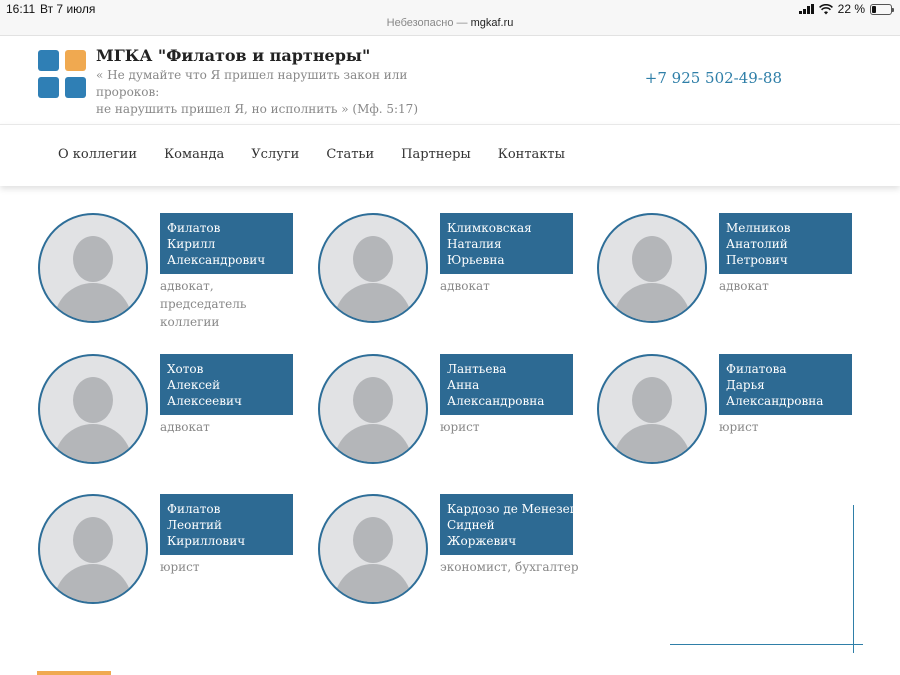 The width and height of the screenshot is (900, 675). What do you see at coordinates (758, 228) in the screenshot?
I see `member-surname: Мелников` at bounding box center [758, 228].